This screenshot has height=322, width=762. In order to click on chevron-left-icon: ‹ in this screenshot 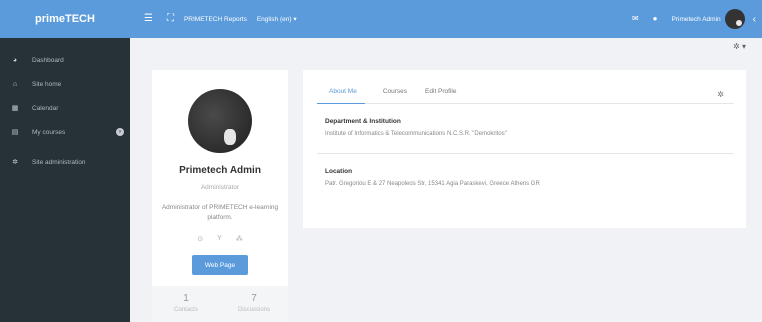, I will do `click(754, 19)`.